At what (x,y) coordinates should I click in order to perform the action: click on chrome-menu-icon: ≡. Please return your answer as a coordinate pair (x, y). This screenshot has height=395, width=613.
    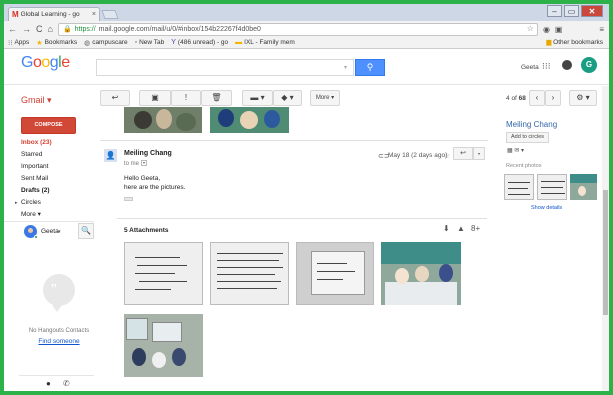
    Looking at the image, I should click on (601, 29).